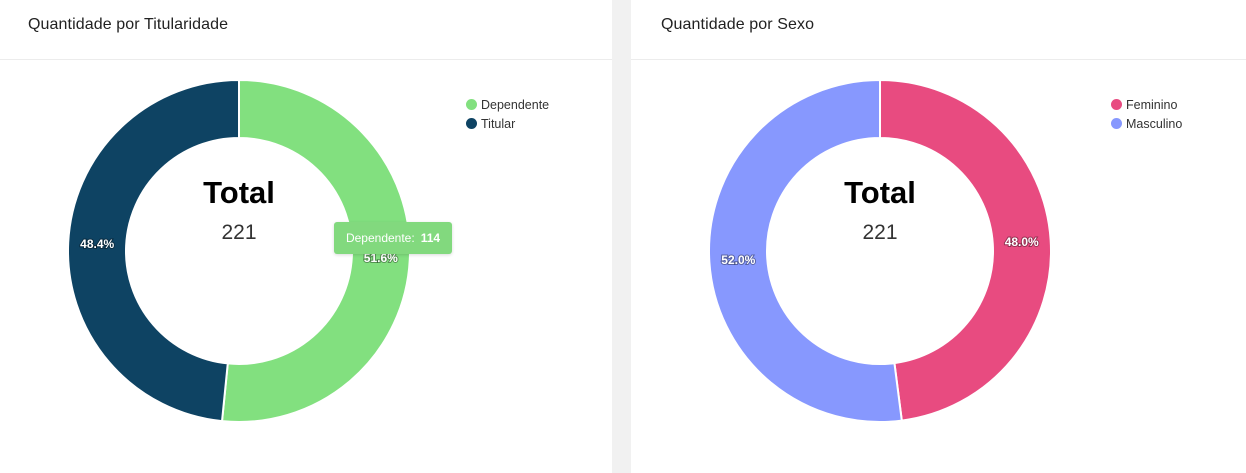 The height and width of the screenshot is (473, 1246). Describe the element at coordinates (1022, 242) in the screenshot. I see `slice-percent-label: 48.0%` at that location.